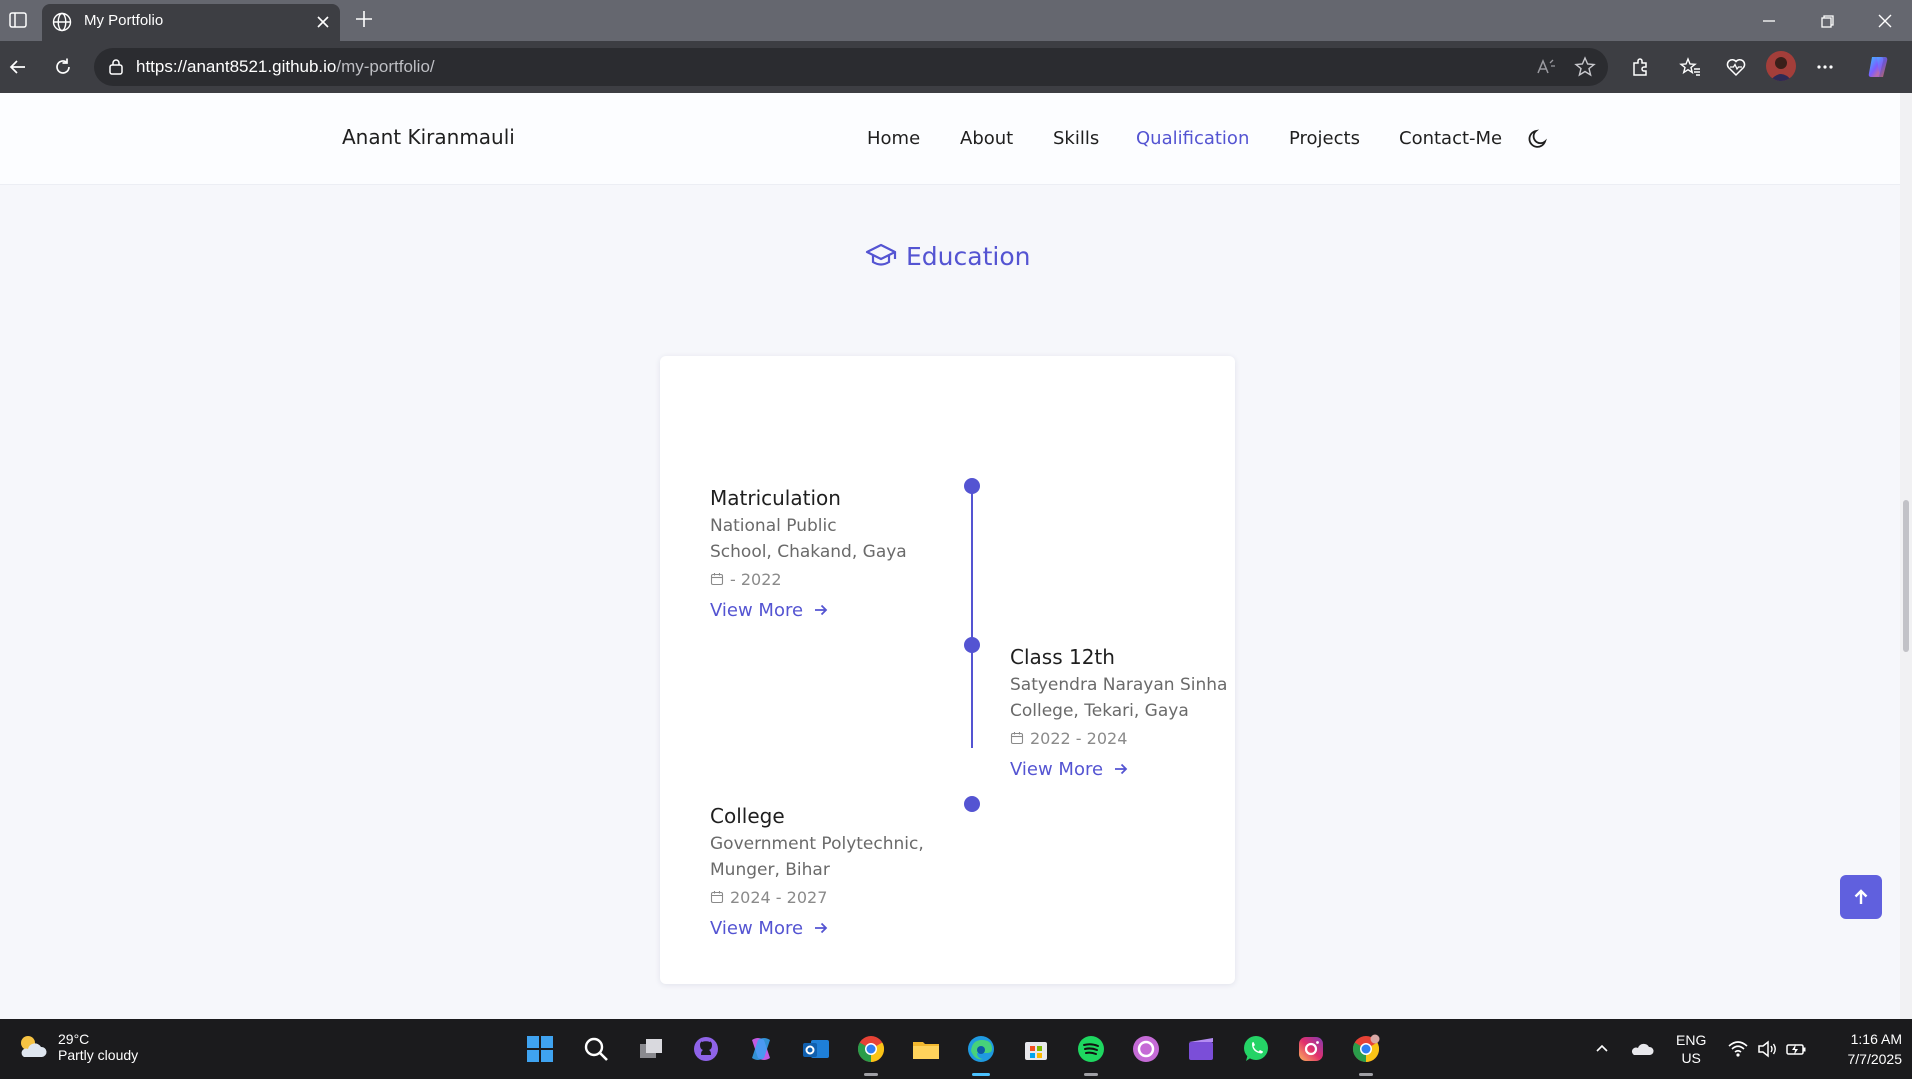 The width and height of the screenshot is (1912, 1079). What do you see at coordinates (1450, 138) in the screenshot?
I see `nav-contact-me: Contact-Me` at bounding box center [1450, 138].